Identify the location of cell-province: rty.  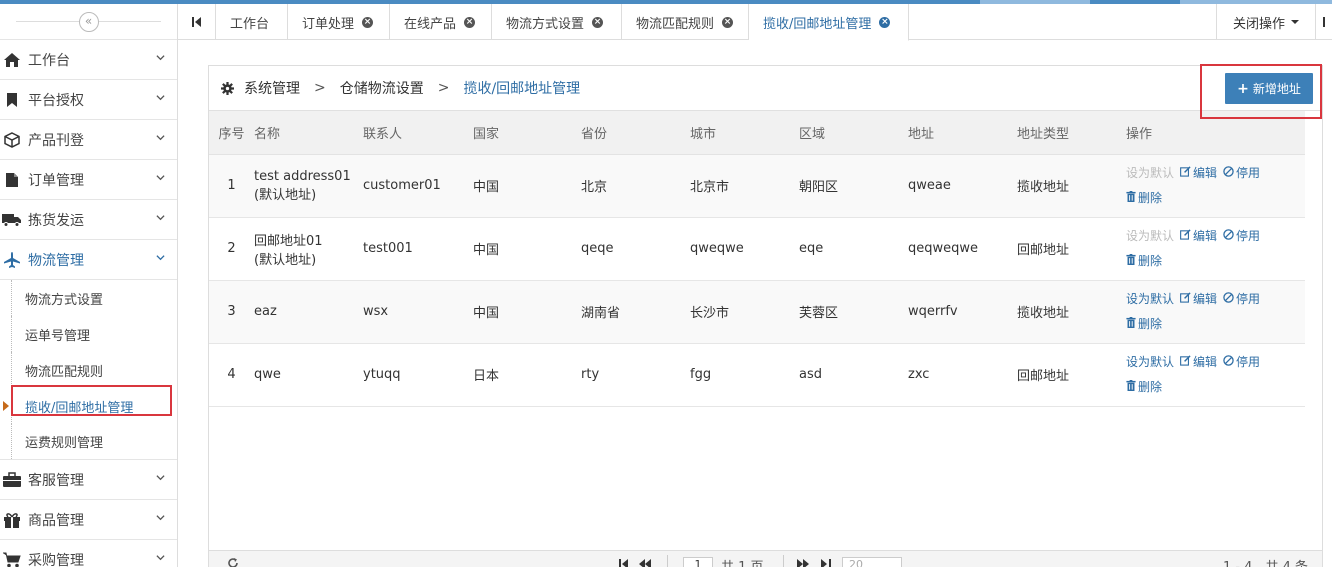
(635, 375).